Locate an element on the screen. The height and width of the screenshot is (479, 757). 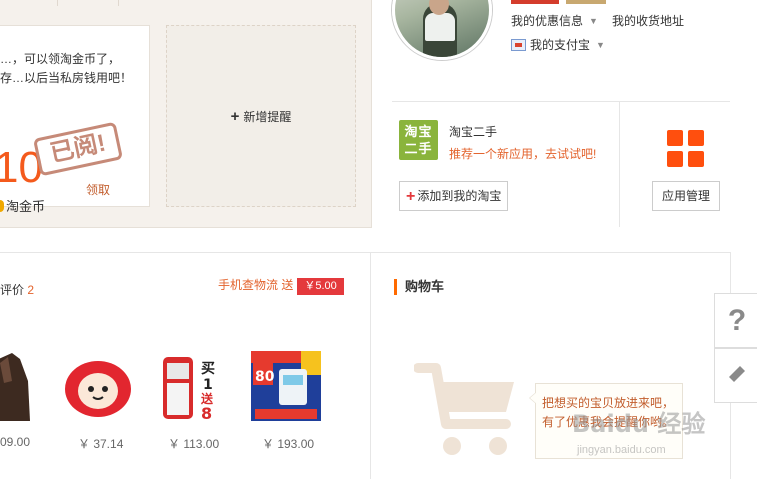
pending-review: 评价 2 is located at coordinates (17, 289).